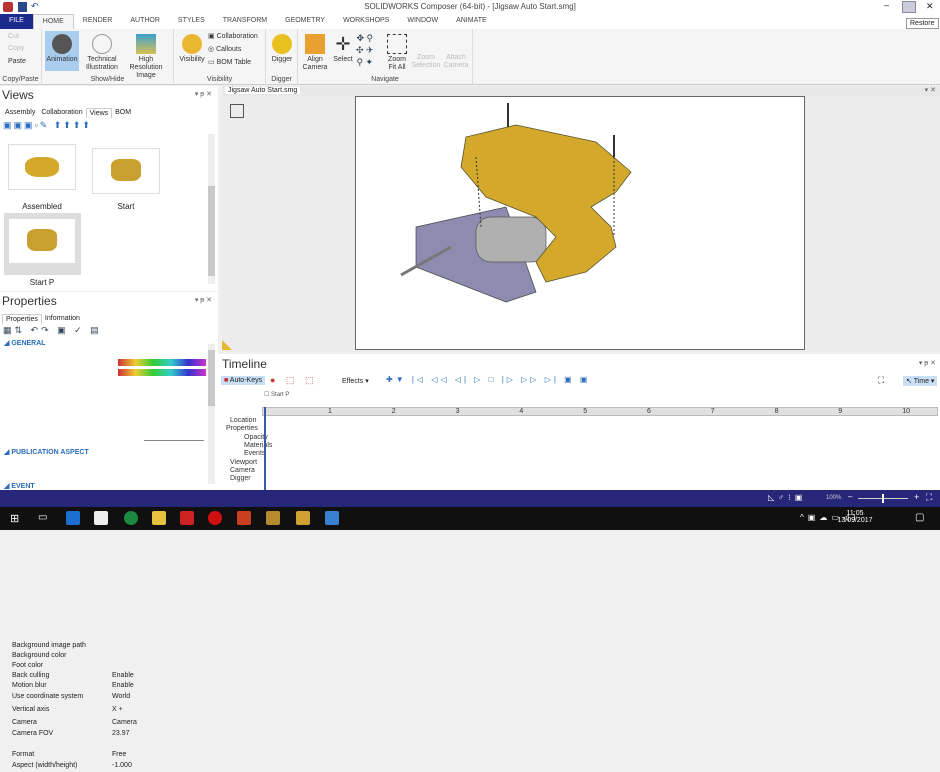  What do you see at coordinates (422, 21) in the screenshot?
I see `tab-window: WINDOW` at bounding box center [422, 21].